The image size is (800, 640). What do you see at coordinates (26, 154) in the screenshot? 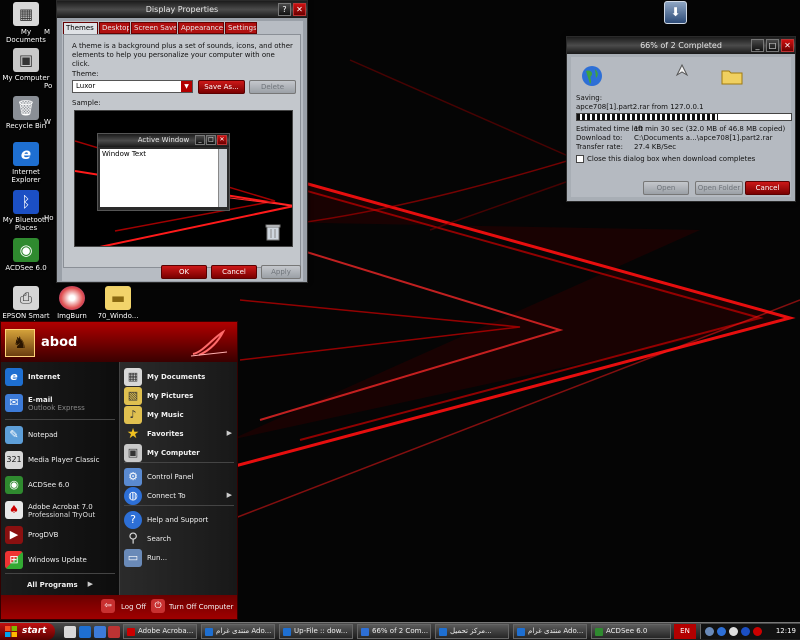
I see `ie-icon: e` at bounding box center [26, 154].